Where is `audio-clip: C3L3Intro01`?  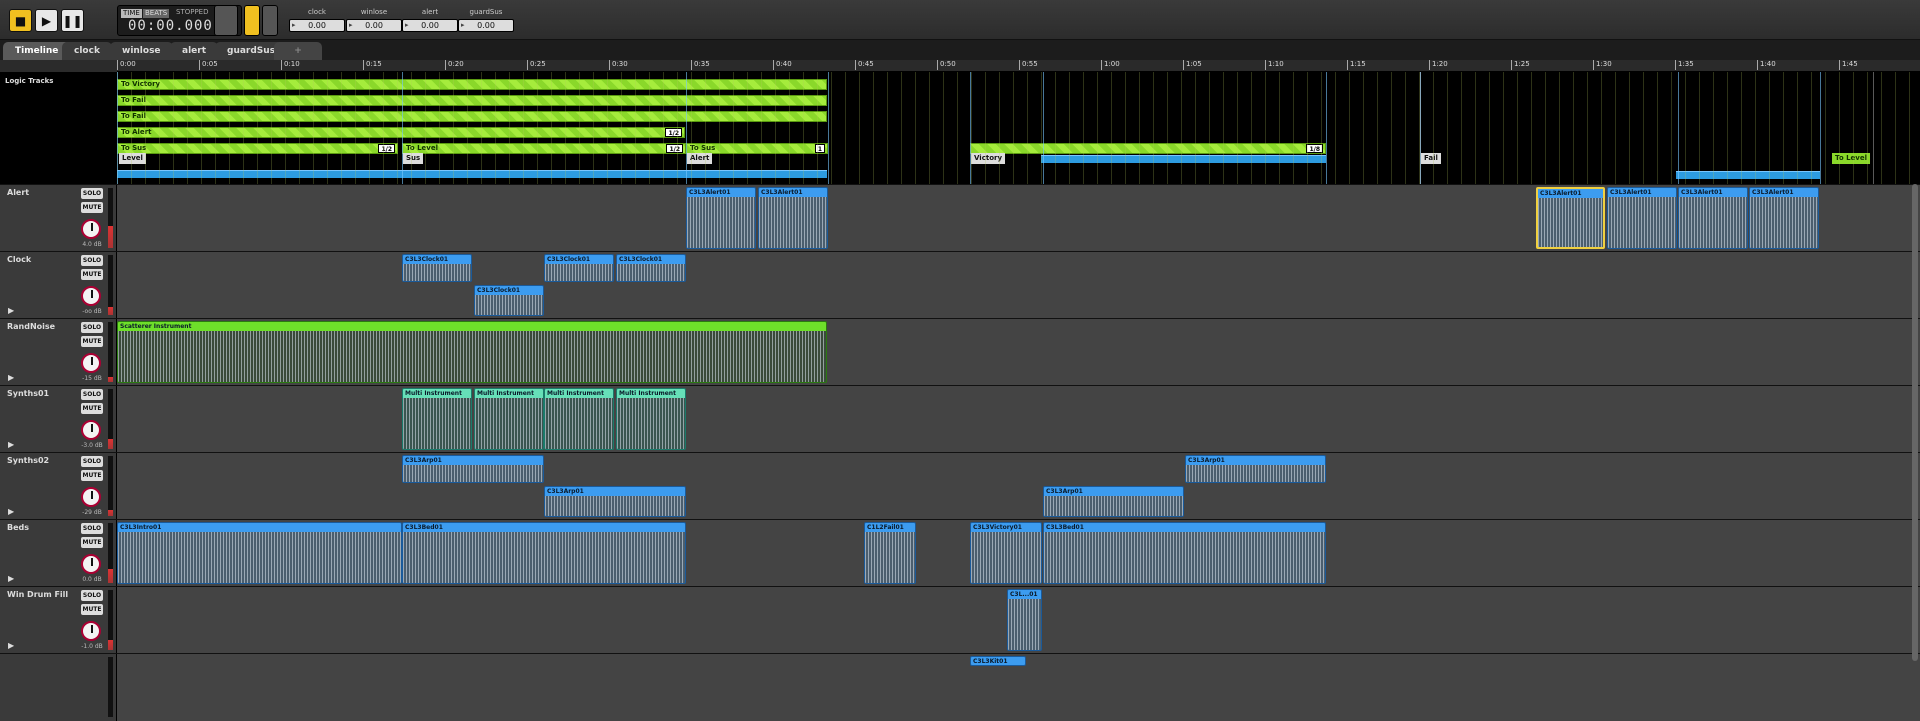
audio-clip: C3L3Intro01 is located at coordinates (259, 553).